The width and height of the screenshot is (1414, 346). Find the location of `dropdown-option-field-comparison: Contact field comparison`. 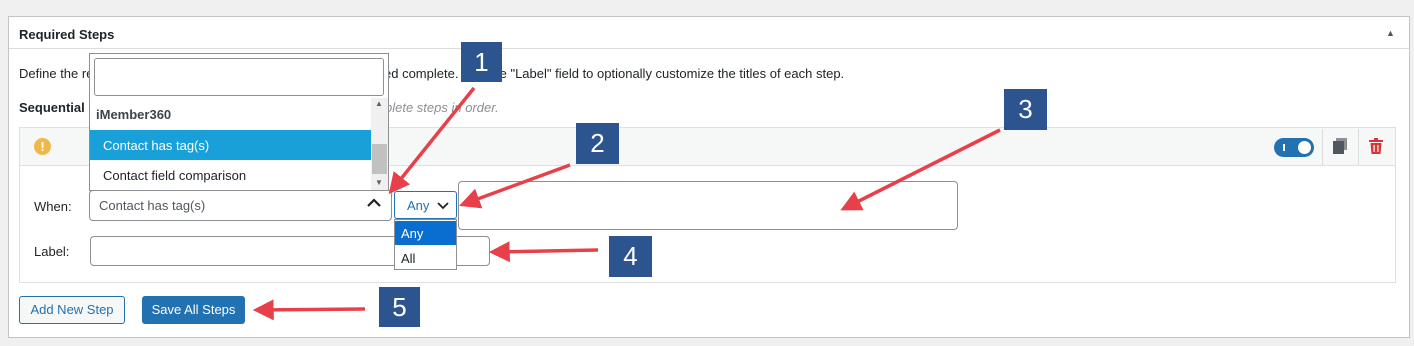

dropdown-option-field-comparison: Contact field comparison is located at coordinates (230, 175).